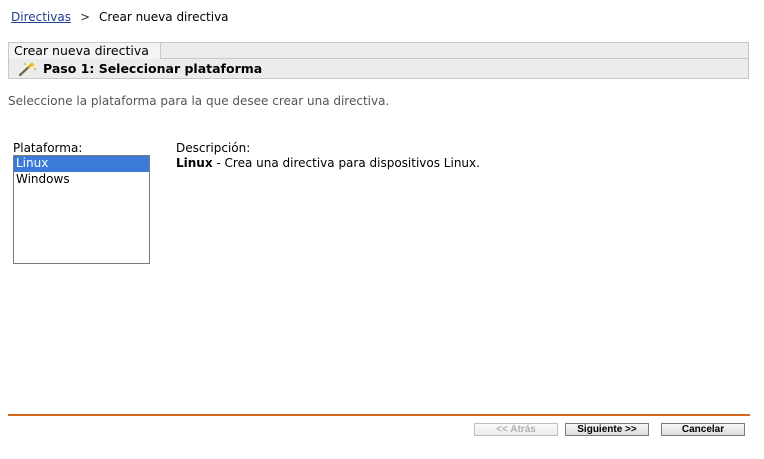 The image size is (764, 459). Describe the element at coordinates (379, 415) in the screenshot. I see `footer-divider` at that location.